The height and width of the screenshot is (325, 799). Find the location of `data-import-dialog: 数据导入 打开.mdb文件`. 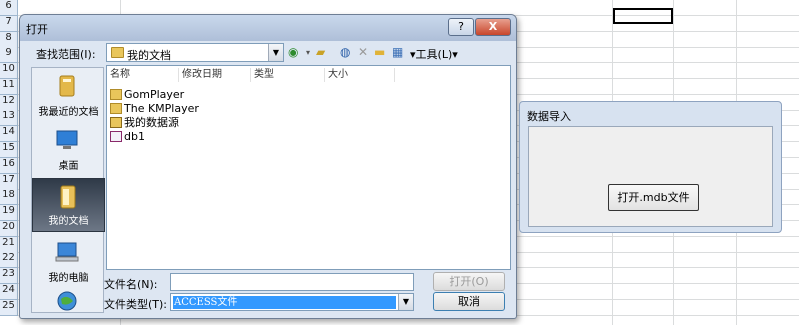

data-import-dialog: 数据导入 打开.mdb文件 is located at coordinates (650, 167).